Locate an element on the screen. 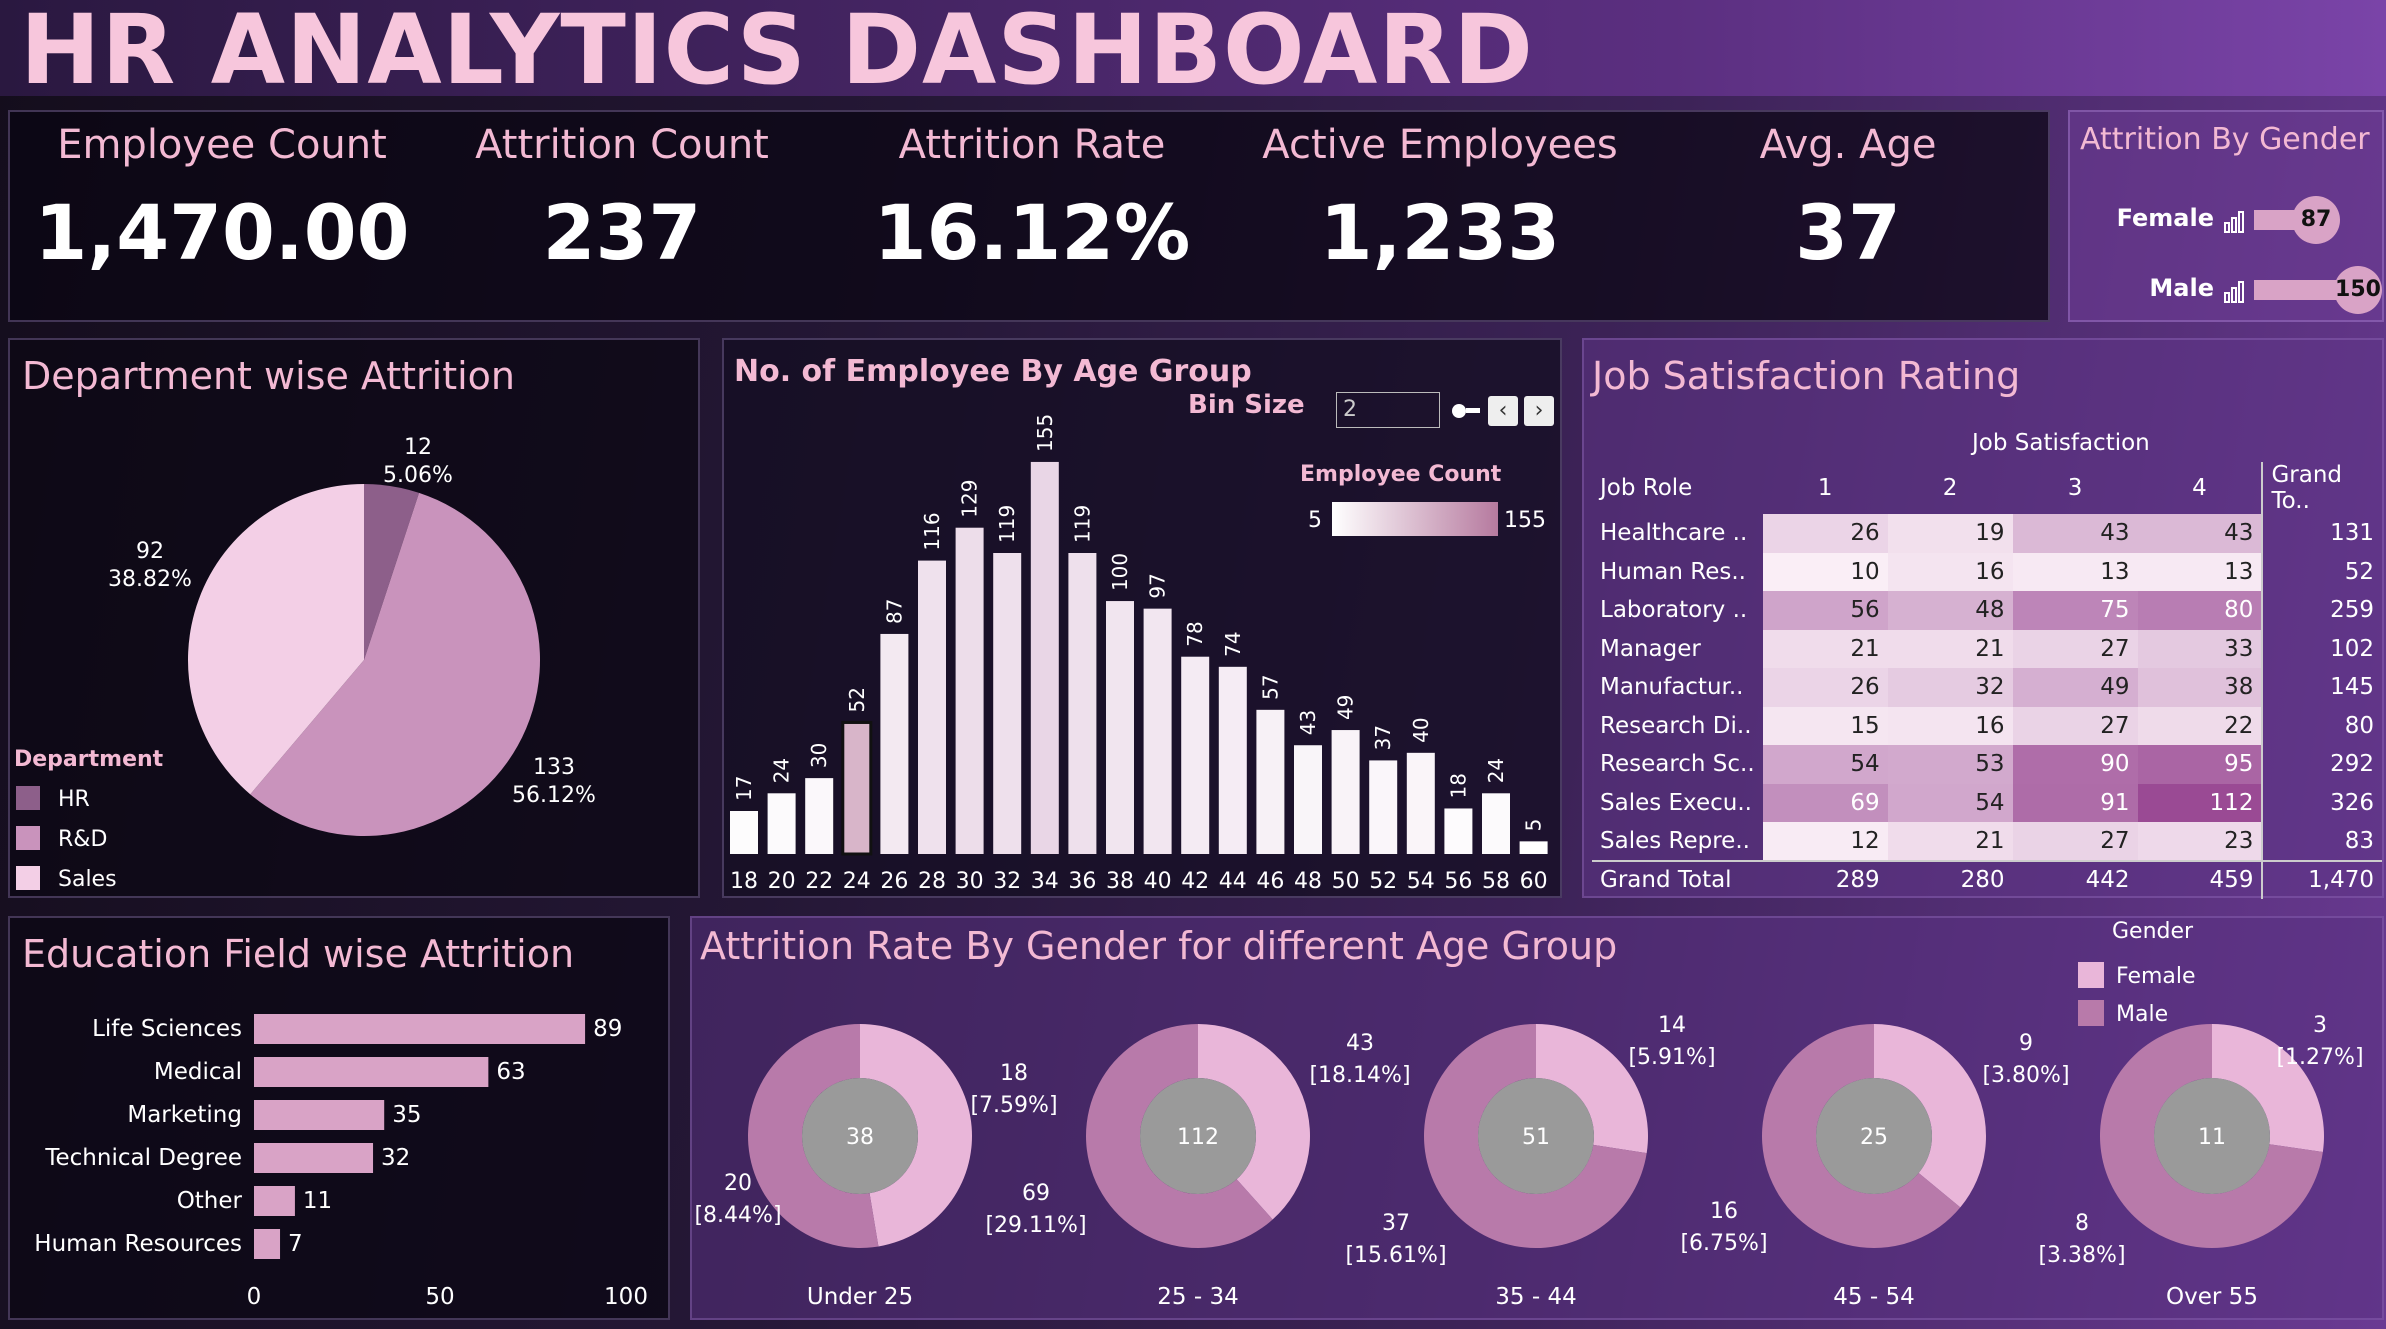 The height and width of the screenshot is (1329, 2386). age-tick-label: 48 is located at coordinates (1308, 881).